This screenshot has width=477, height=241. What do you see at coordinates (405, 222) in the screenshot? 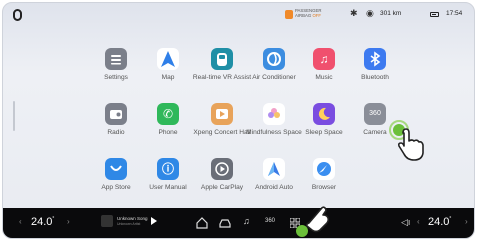
I see `volume-icon: ◁ı` at bounding box center [405, 222].